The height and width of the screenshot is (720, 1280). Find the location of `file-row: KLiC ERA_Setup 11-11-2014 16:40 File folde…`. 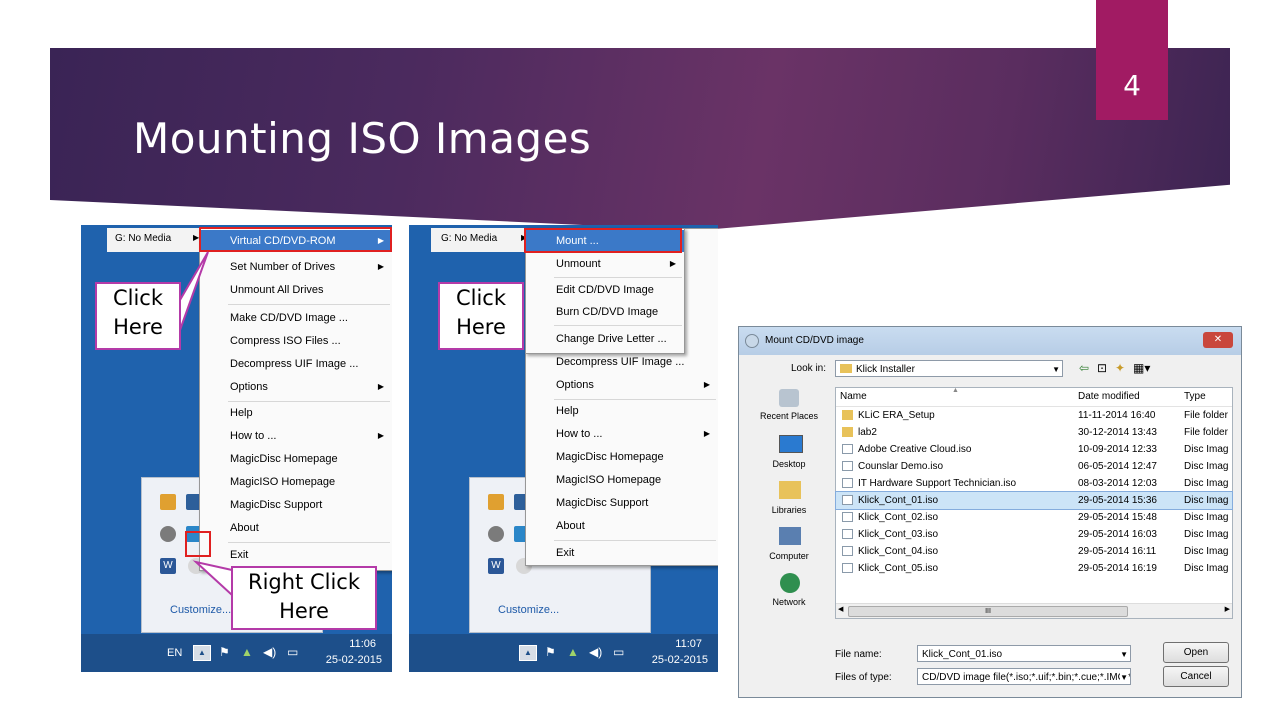

file-row: KLiC ERA_Setup 11-11-2014 16:40 File folde… is located at coordinates (1034, 415).